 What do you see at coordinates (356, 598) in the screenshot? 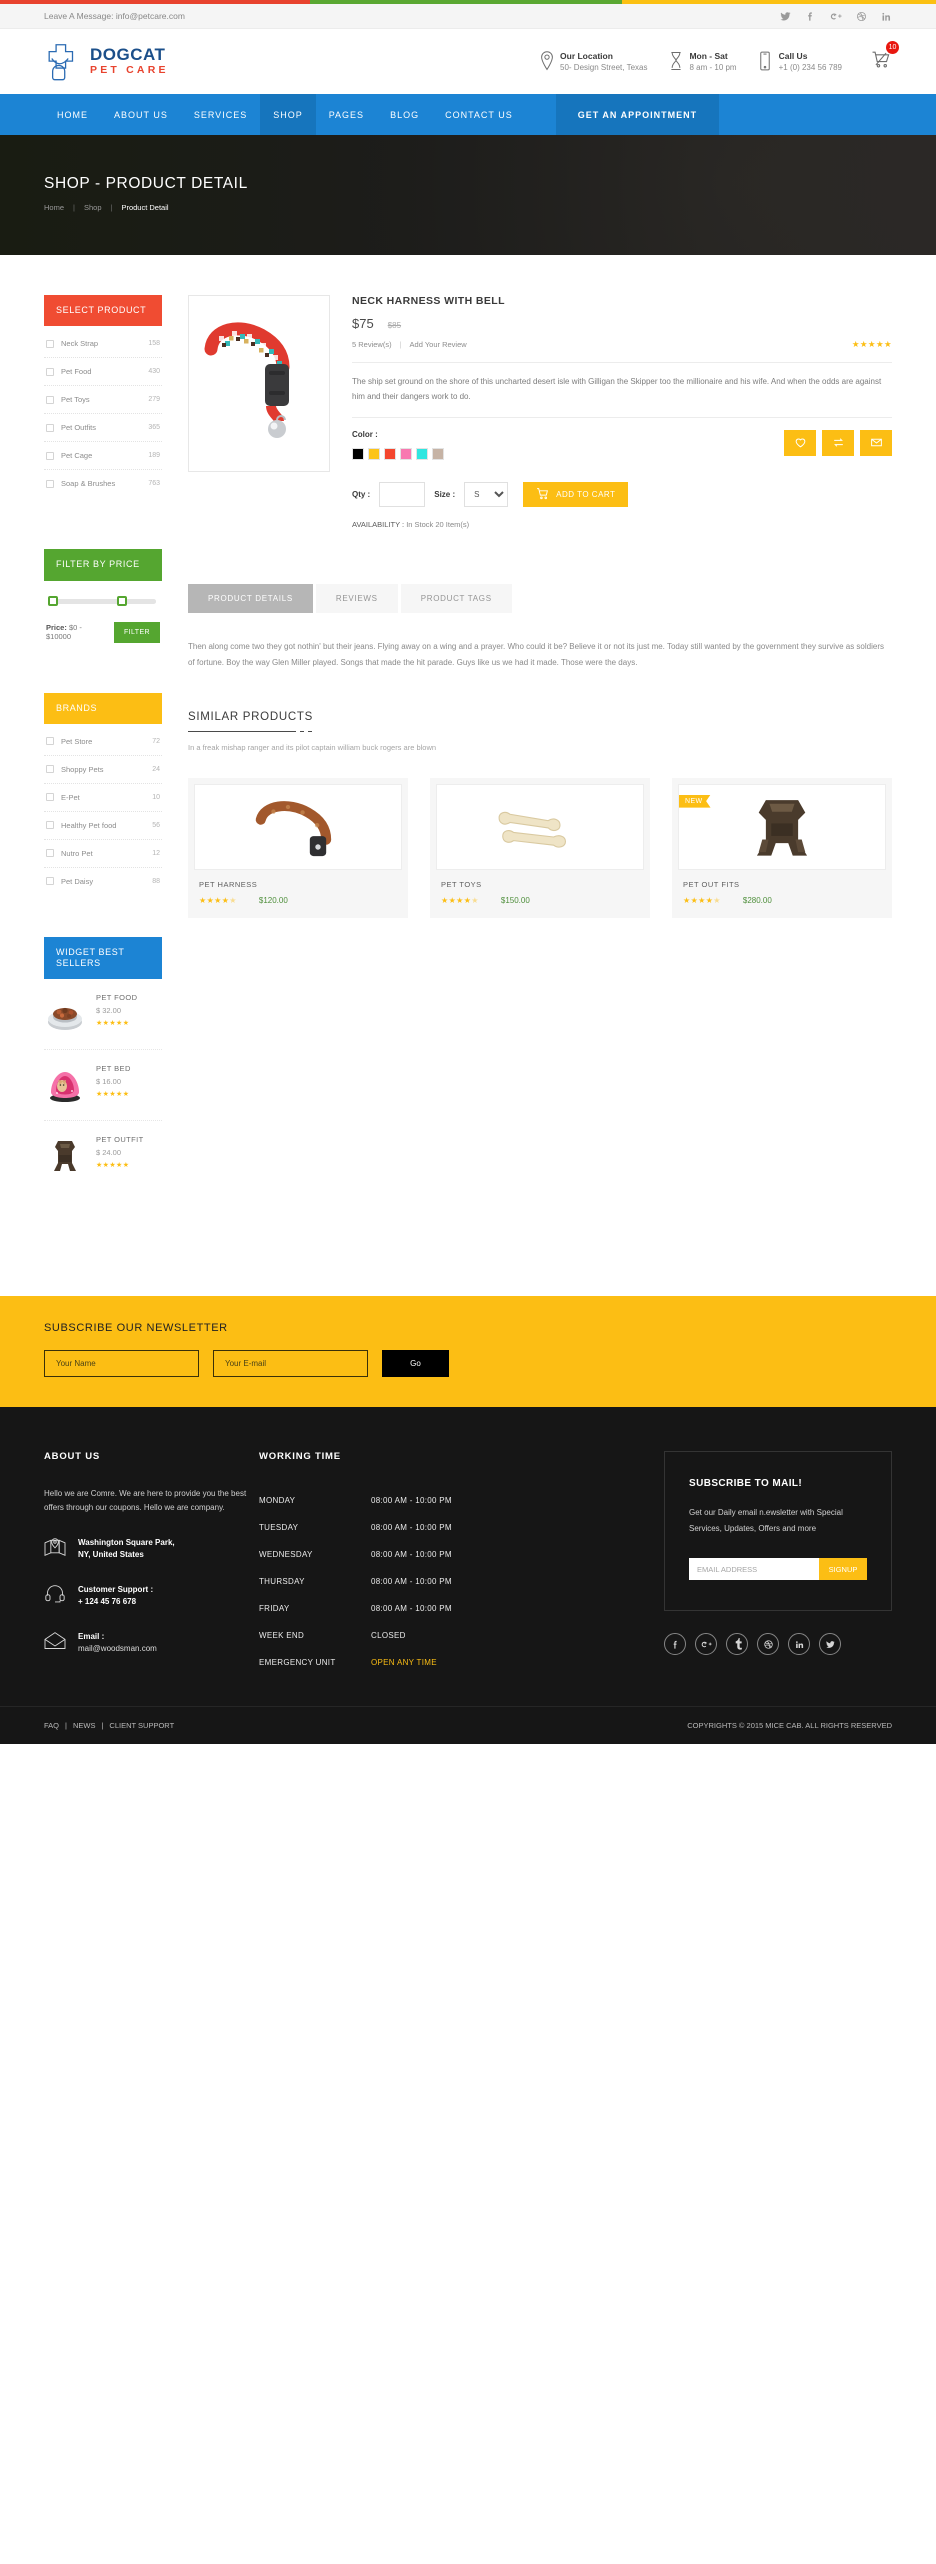
I see `tab-reviews: REVIEWS` at bounding box center [356, 598].